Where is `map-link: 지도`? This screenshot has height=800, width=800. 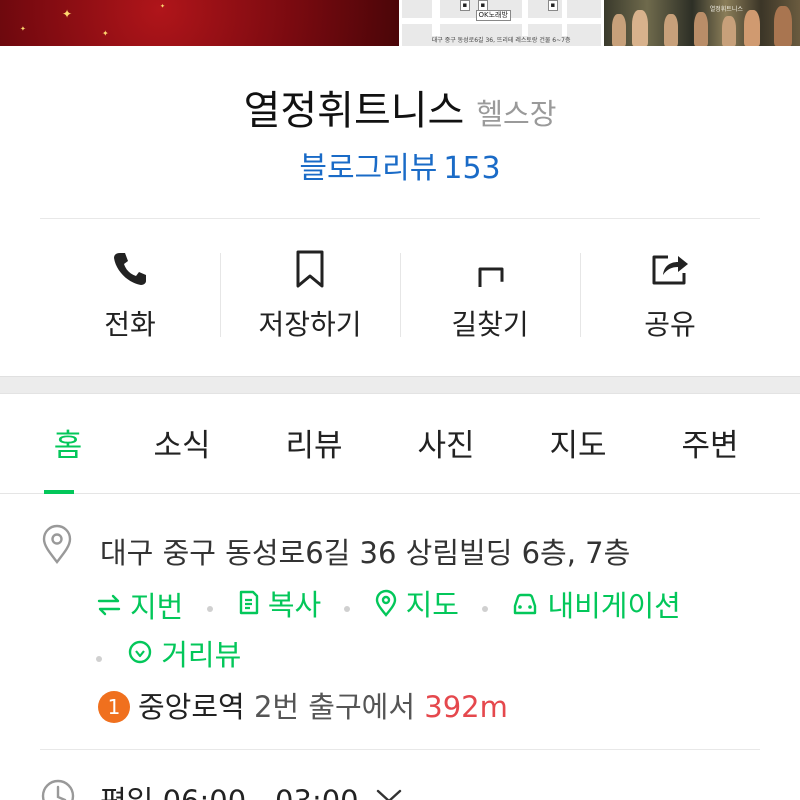
map-link: 지도 is located at coordinates (416, 603).